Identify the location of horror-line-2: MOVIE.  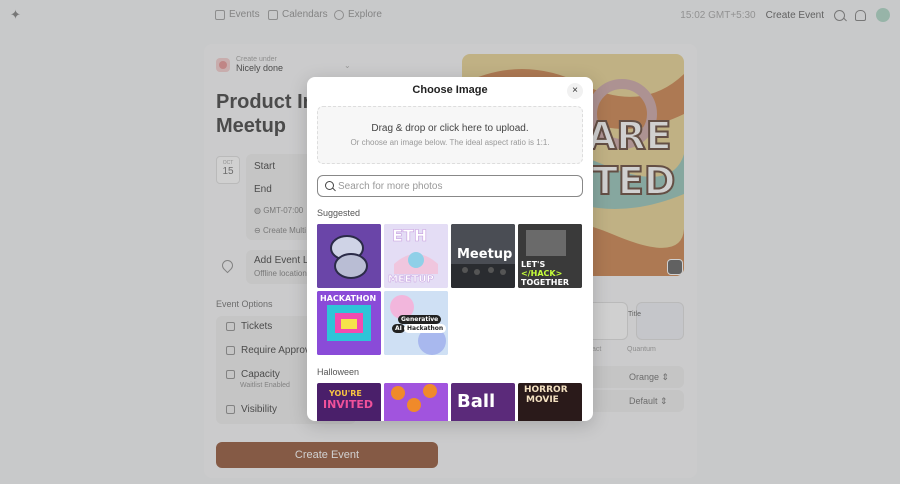
(542, 400).